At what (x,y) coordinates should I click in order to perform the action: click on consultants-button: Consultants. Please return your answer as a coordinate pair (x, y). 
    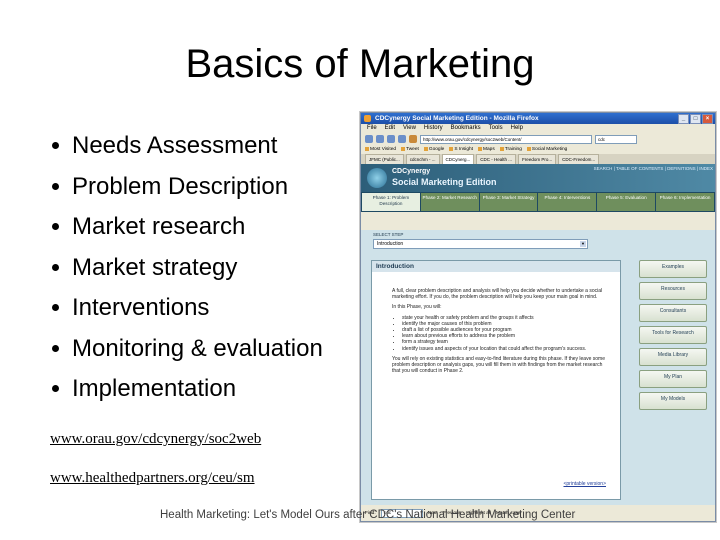
    Looking at the image, I should click on (673, 313).